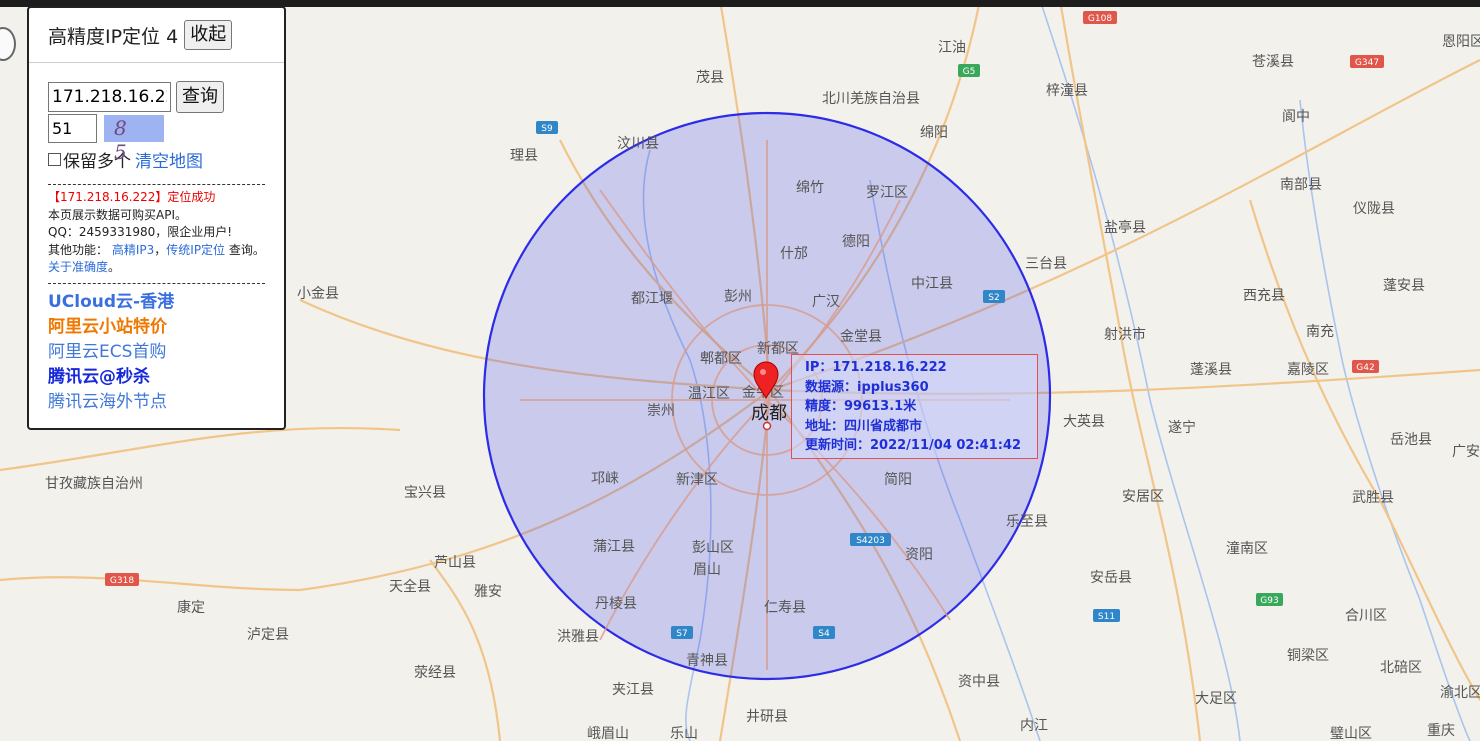 This screenshot has width=1480, height=741. What do you see at coordinates (709, 394) in the screenshot?
I see `place-label: 温江区` at bounding box center [709, 394].